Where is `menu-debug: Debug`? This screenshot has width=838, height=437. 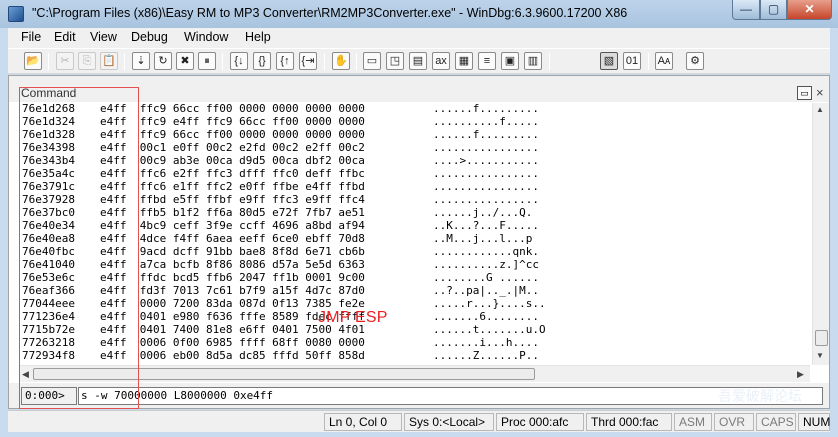 menu-debug: Debug is located at coordinates (149, 37).